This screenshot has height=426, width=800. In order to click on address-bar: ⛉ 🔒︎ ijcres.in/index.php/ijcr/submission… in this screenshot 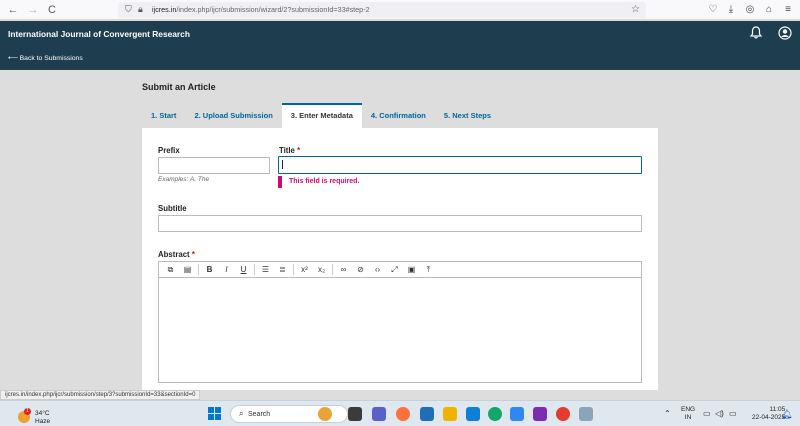, I will do `click(382, 10)`.